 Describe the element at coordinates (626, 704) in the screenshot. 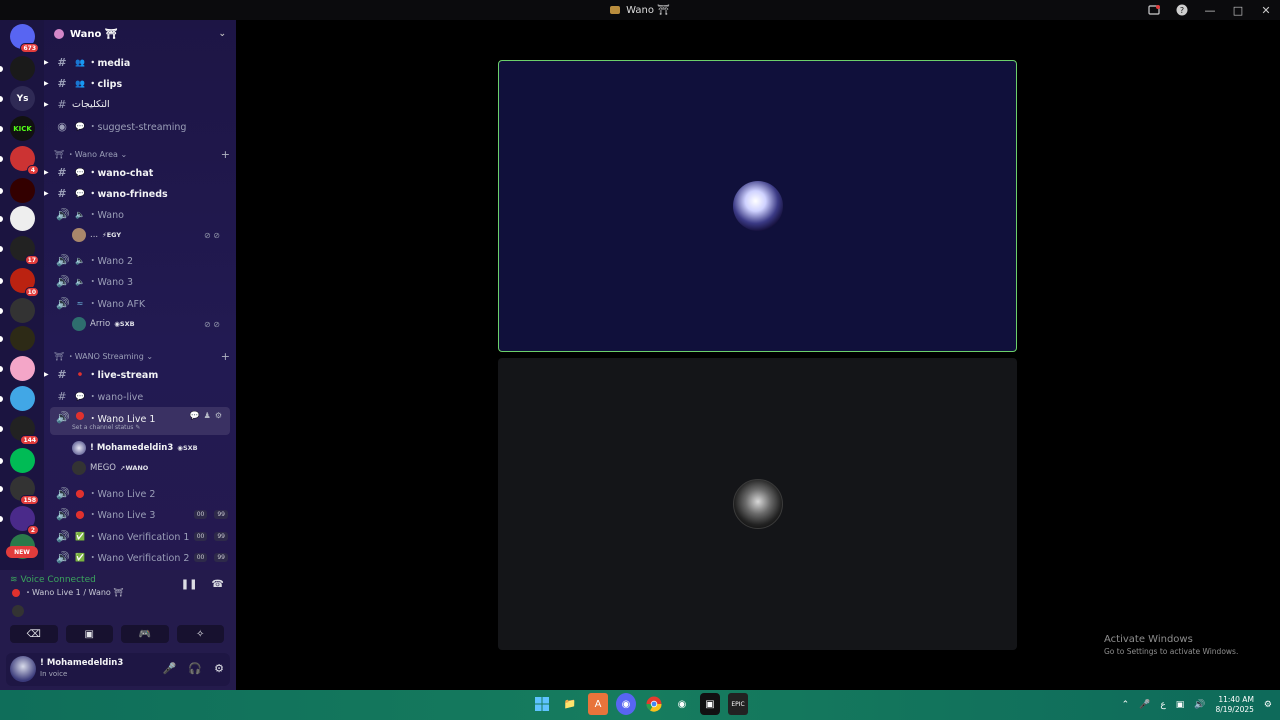

I see `discord-icon: ◉` at that location.